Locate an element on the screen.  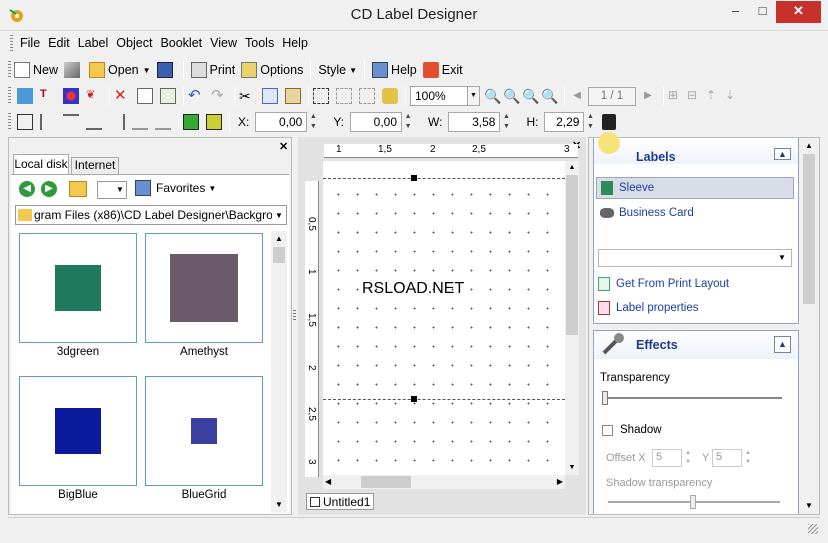
zoom-in-icon: 🔍 is located at coordinates (492, 96).